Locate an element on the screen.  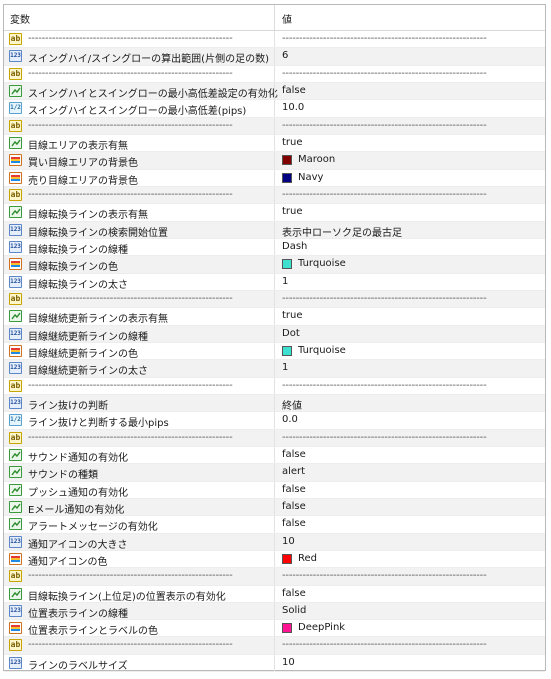
parameter-name: ライン抜けの判断 is located at coordinates (68, 406).